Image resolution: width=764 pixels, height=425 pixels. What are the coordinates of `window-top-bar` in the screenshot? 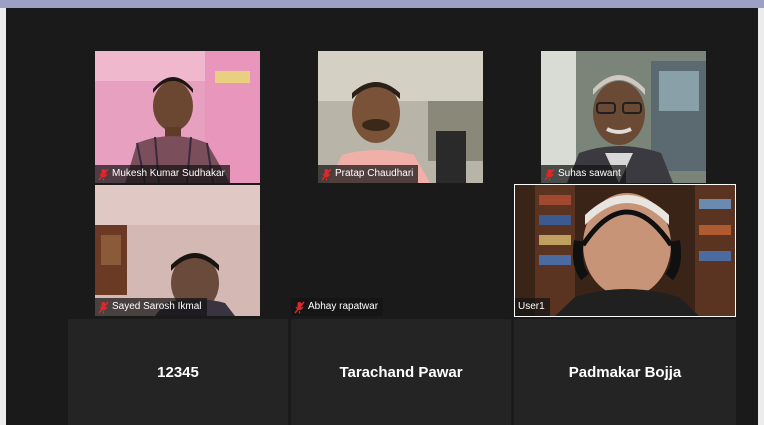 It's located at (382, 4).